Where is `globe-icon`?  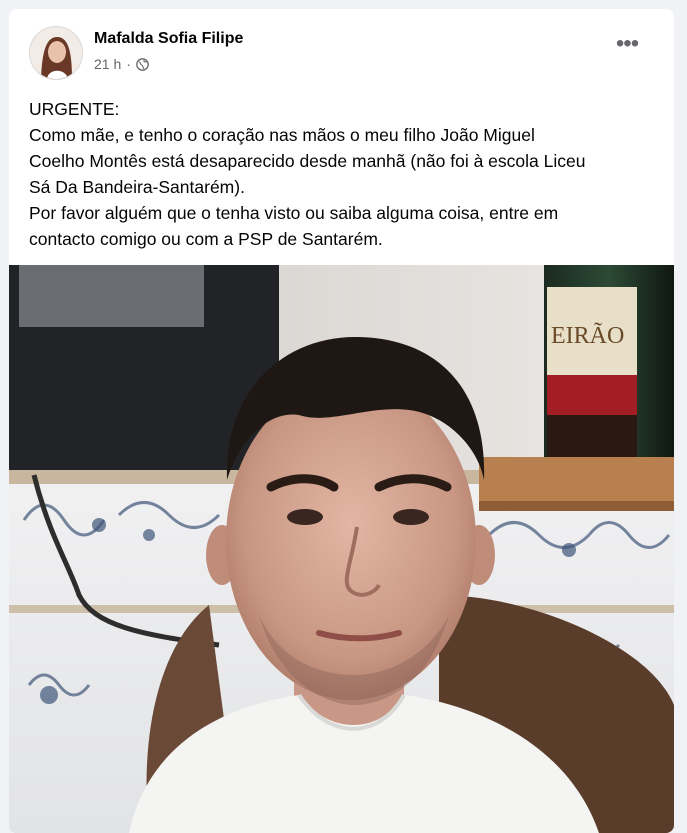
globe-icon is located at coordinates (142, 64).